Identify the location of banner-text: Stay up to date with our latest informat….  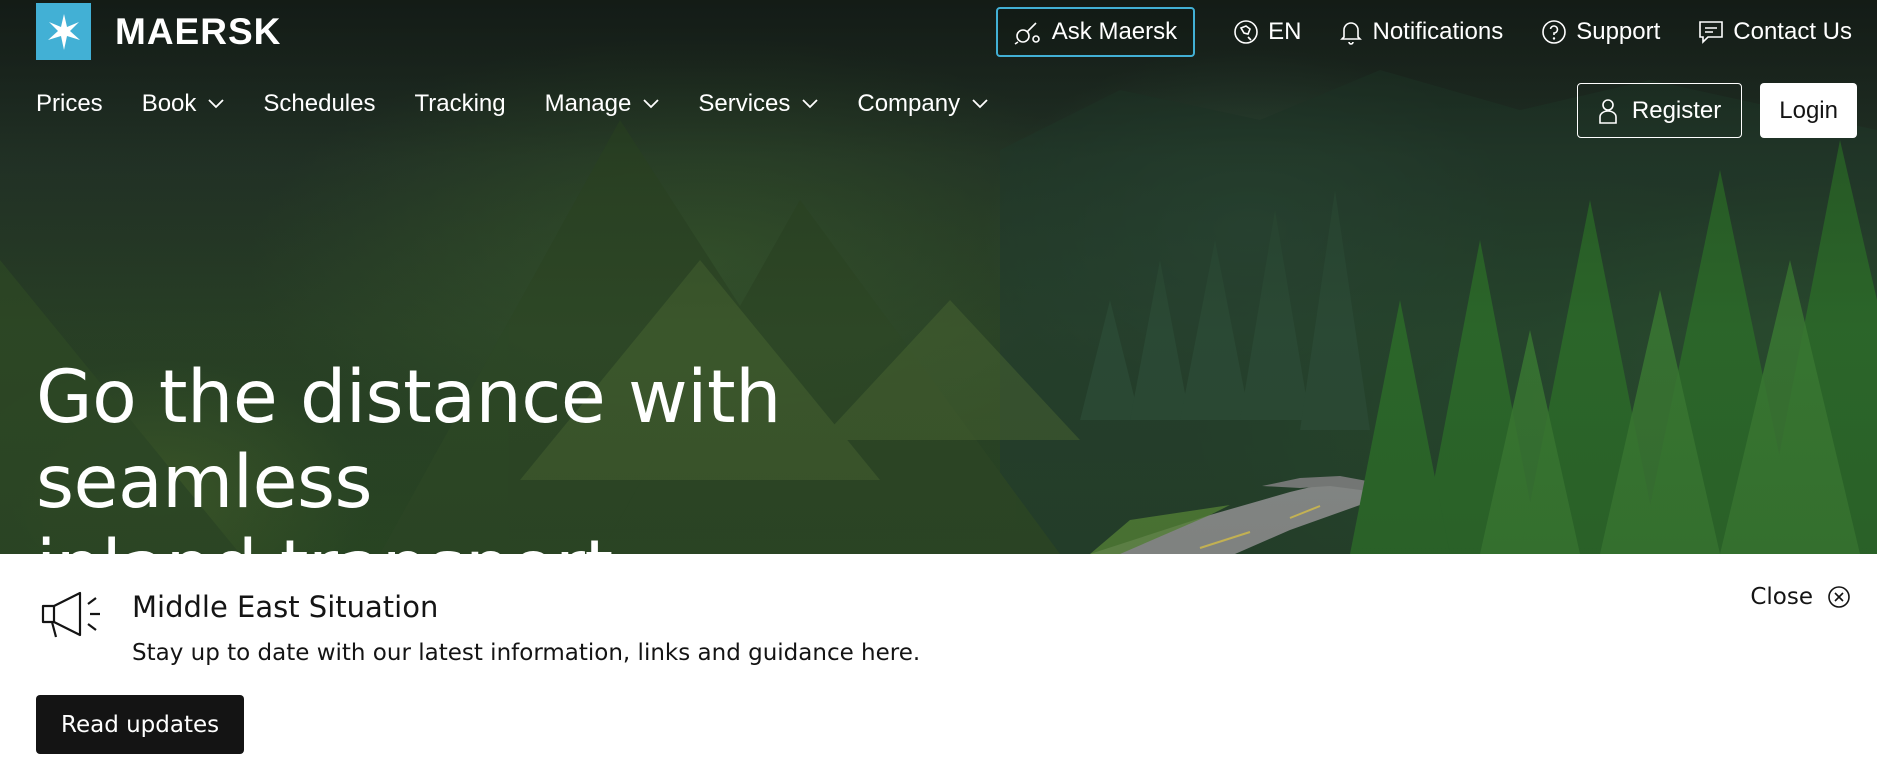
(526, 653).